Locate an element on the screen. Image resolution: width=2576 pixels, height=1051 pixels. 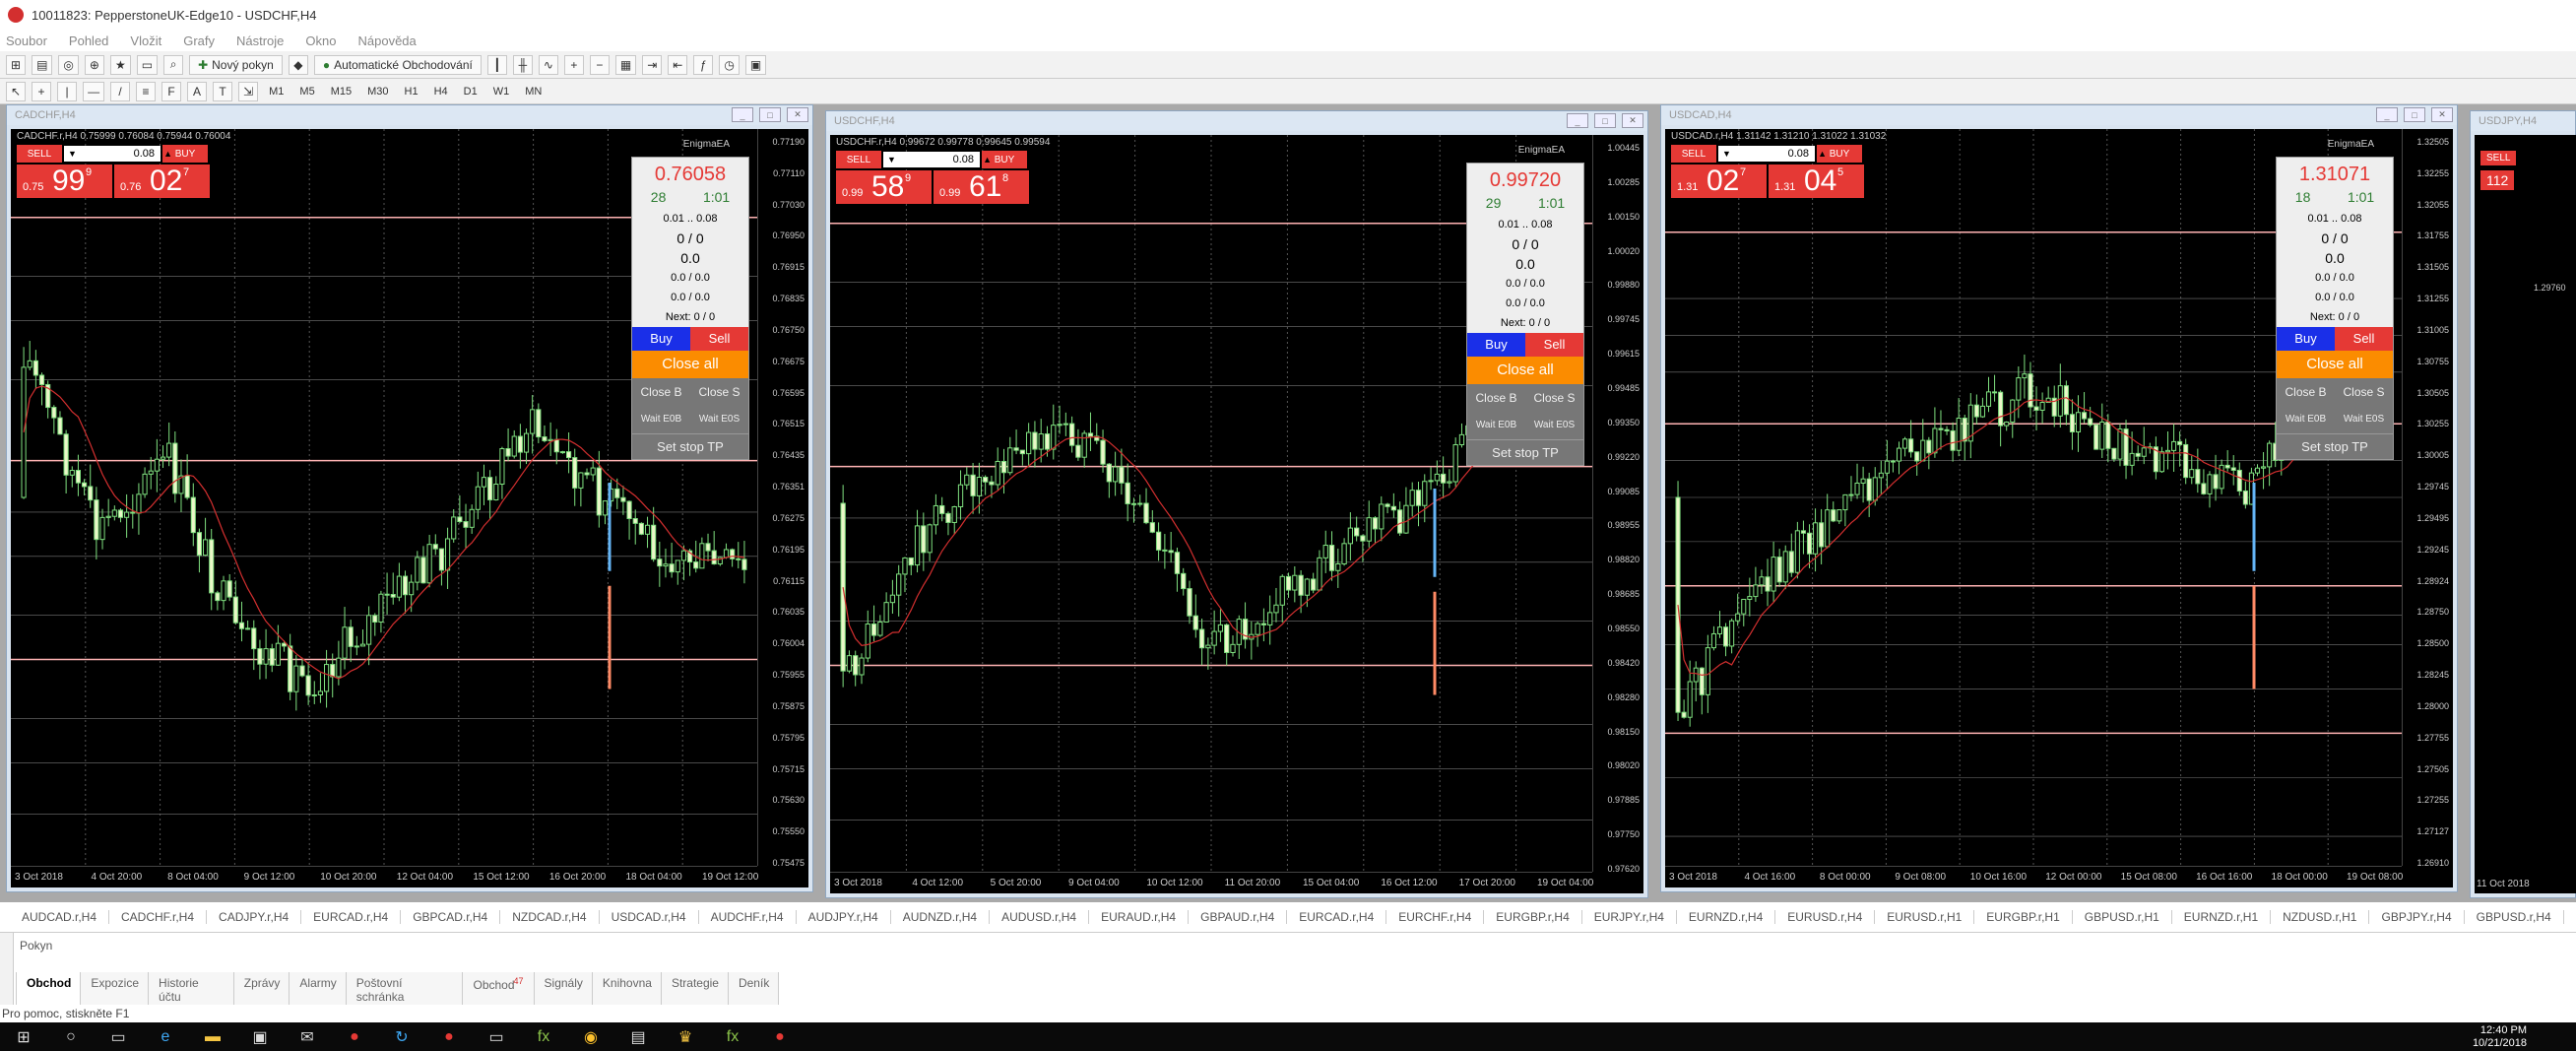
symbol-tab: EURAUD.r,H4 is located at coordinates (1139, 917).